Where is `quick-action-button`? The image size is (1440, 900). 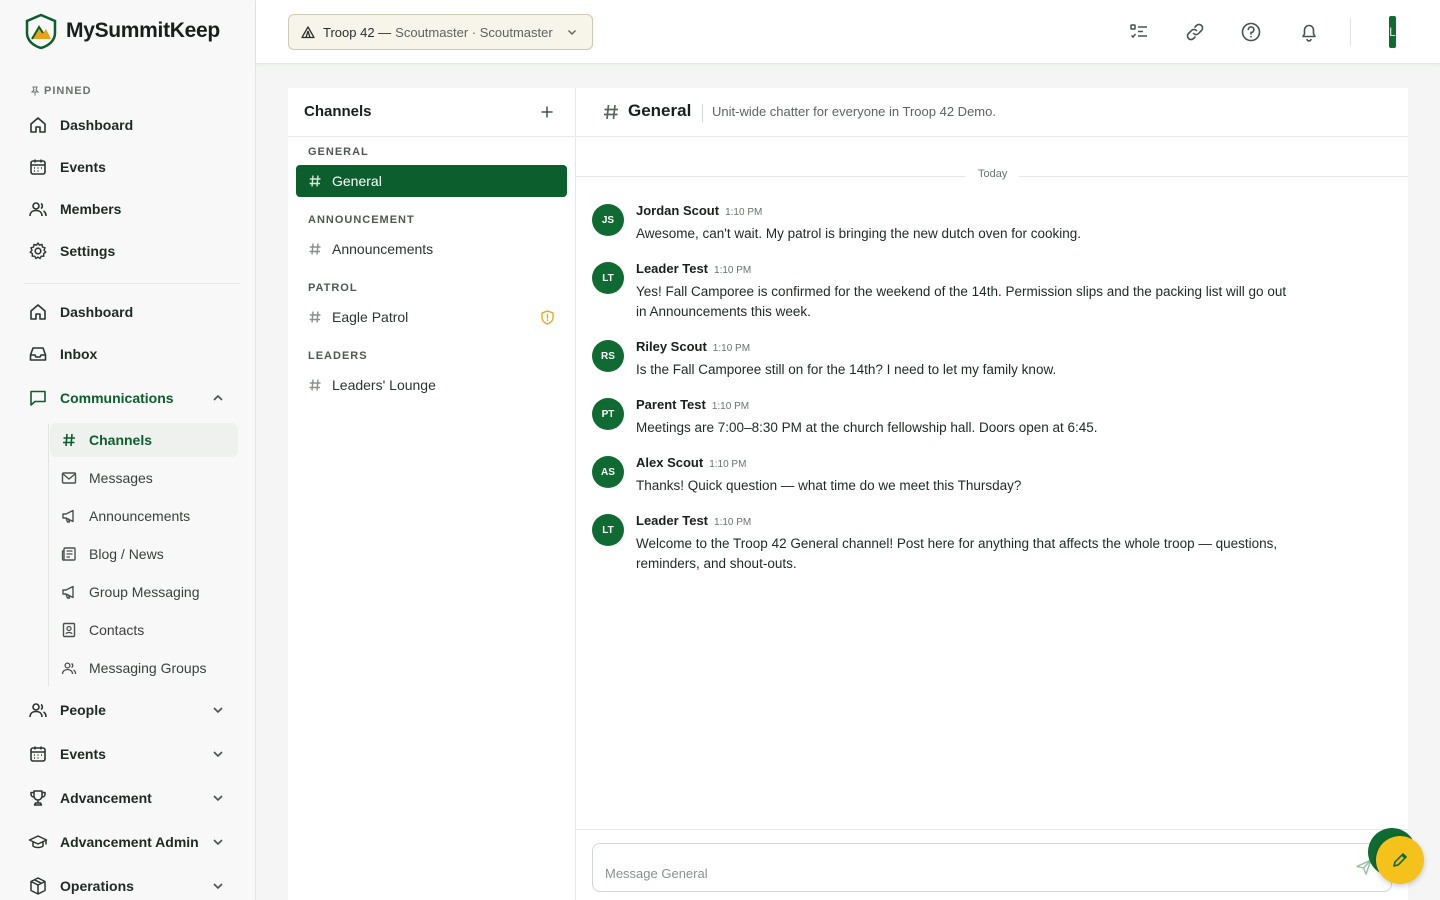 quick-action-button is located at coordinates (1400, 860).